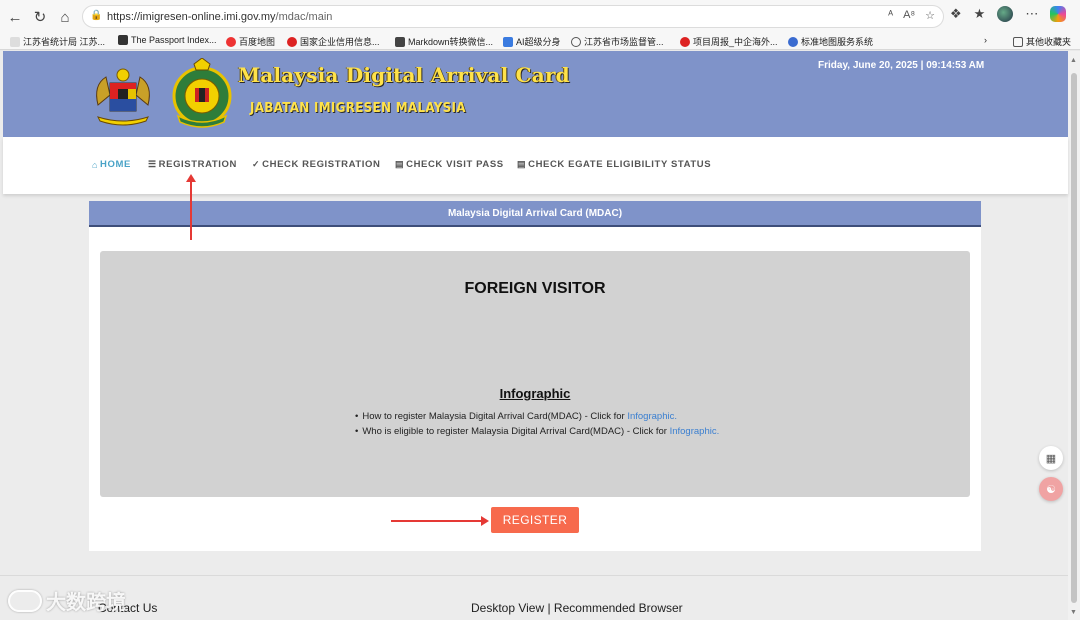 This screenshot has width=1080, height=620. What do you see at coordinates (67, 600) in the screenshot?
I see `watermark: 大数跨境` at bounding box center [67, 600].